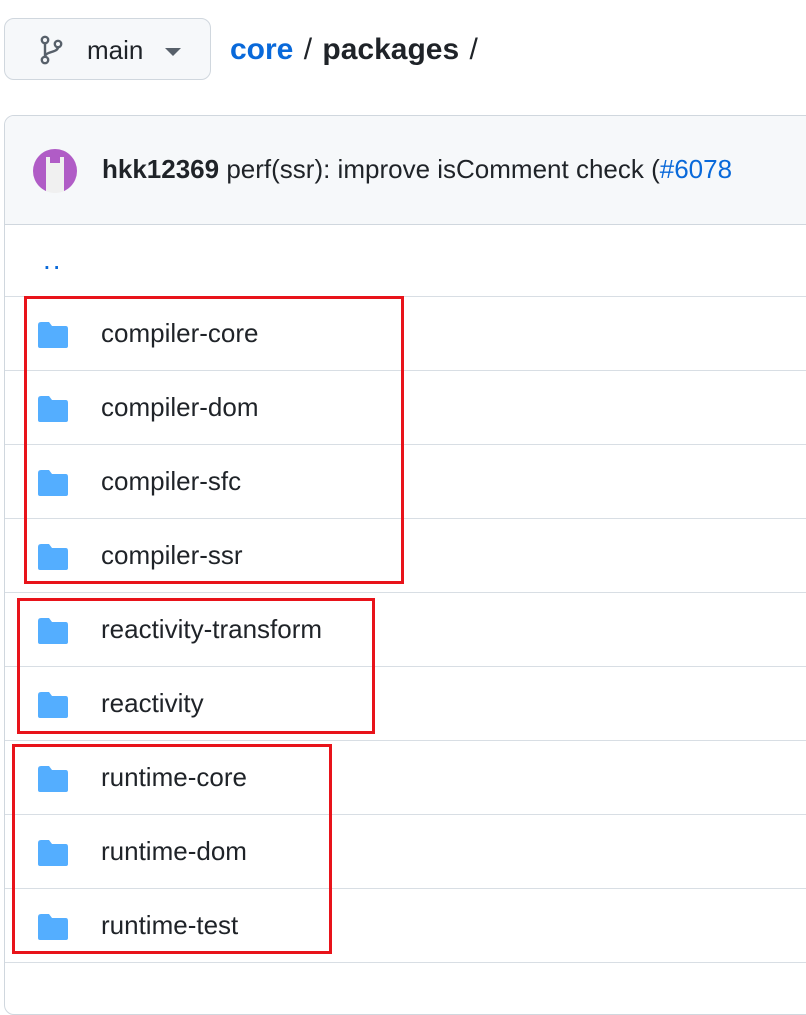 The width and height of the screenshot is (806, 1015). What do you see at coordinates (169, 925) in the screenshot?
I see `file-name: runtime-test` at bounding box center [169, 925].